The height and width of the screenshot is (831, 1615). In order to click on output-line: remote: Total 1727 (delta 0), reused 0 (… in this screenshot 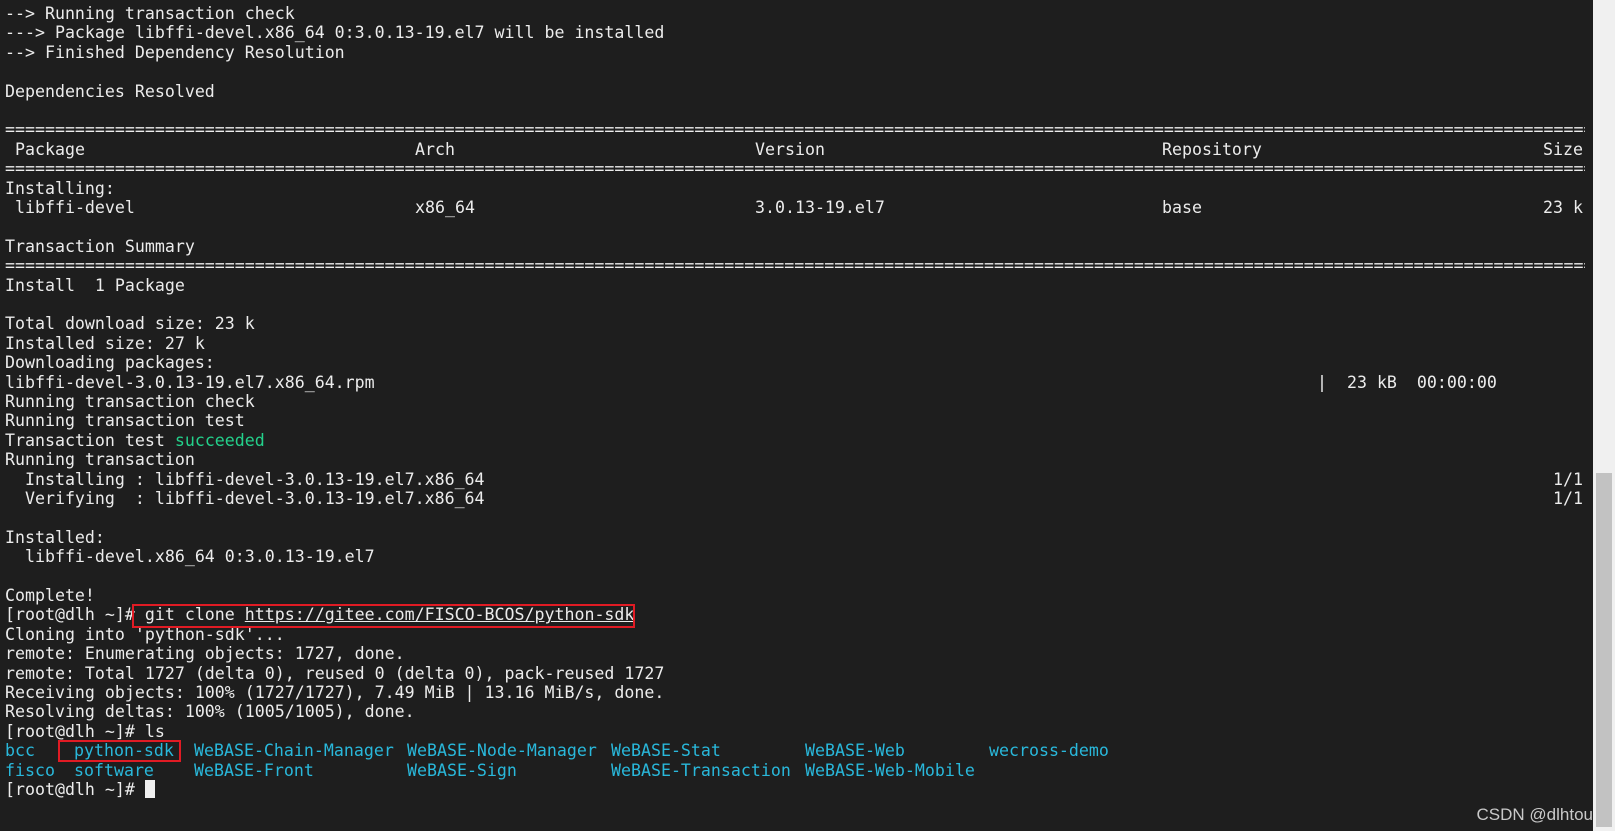, I will do `click(335, 673)`.